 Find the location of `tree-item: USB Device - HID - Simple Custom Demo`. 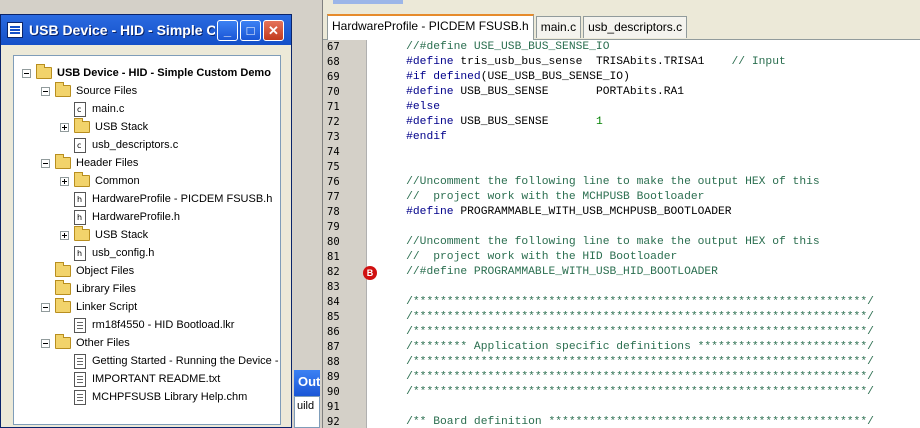

tree-item: USB Device - HID - Simple Custom Demo is located at coordinates (146, 73).